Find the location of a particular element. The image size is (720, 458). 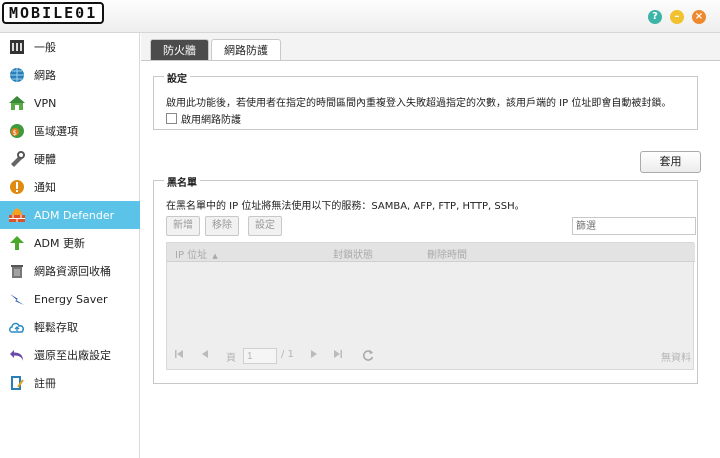

title-bar: MOBILE01 ? – × is located at coordinates (360, 16).